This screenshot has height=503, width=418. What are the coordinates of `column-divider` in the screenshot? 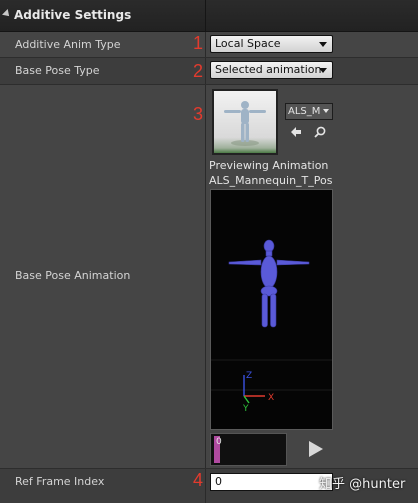 It's located at (205, 15).